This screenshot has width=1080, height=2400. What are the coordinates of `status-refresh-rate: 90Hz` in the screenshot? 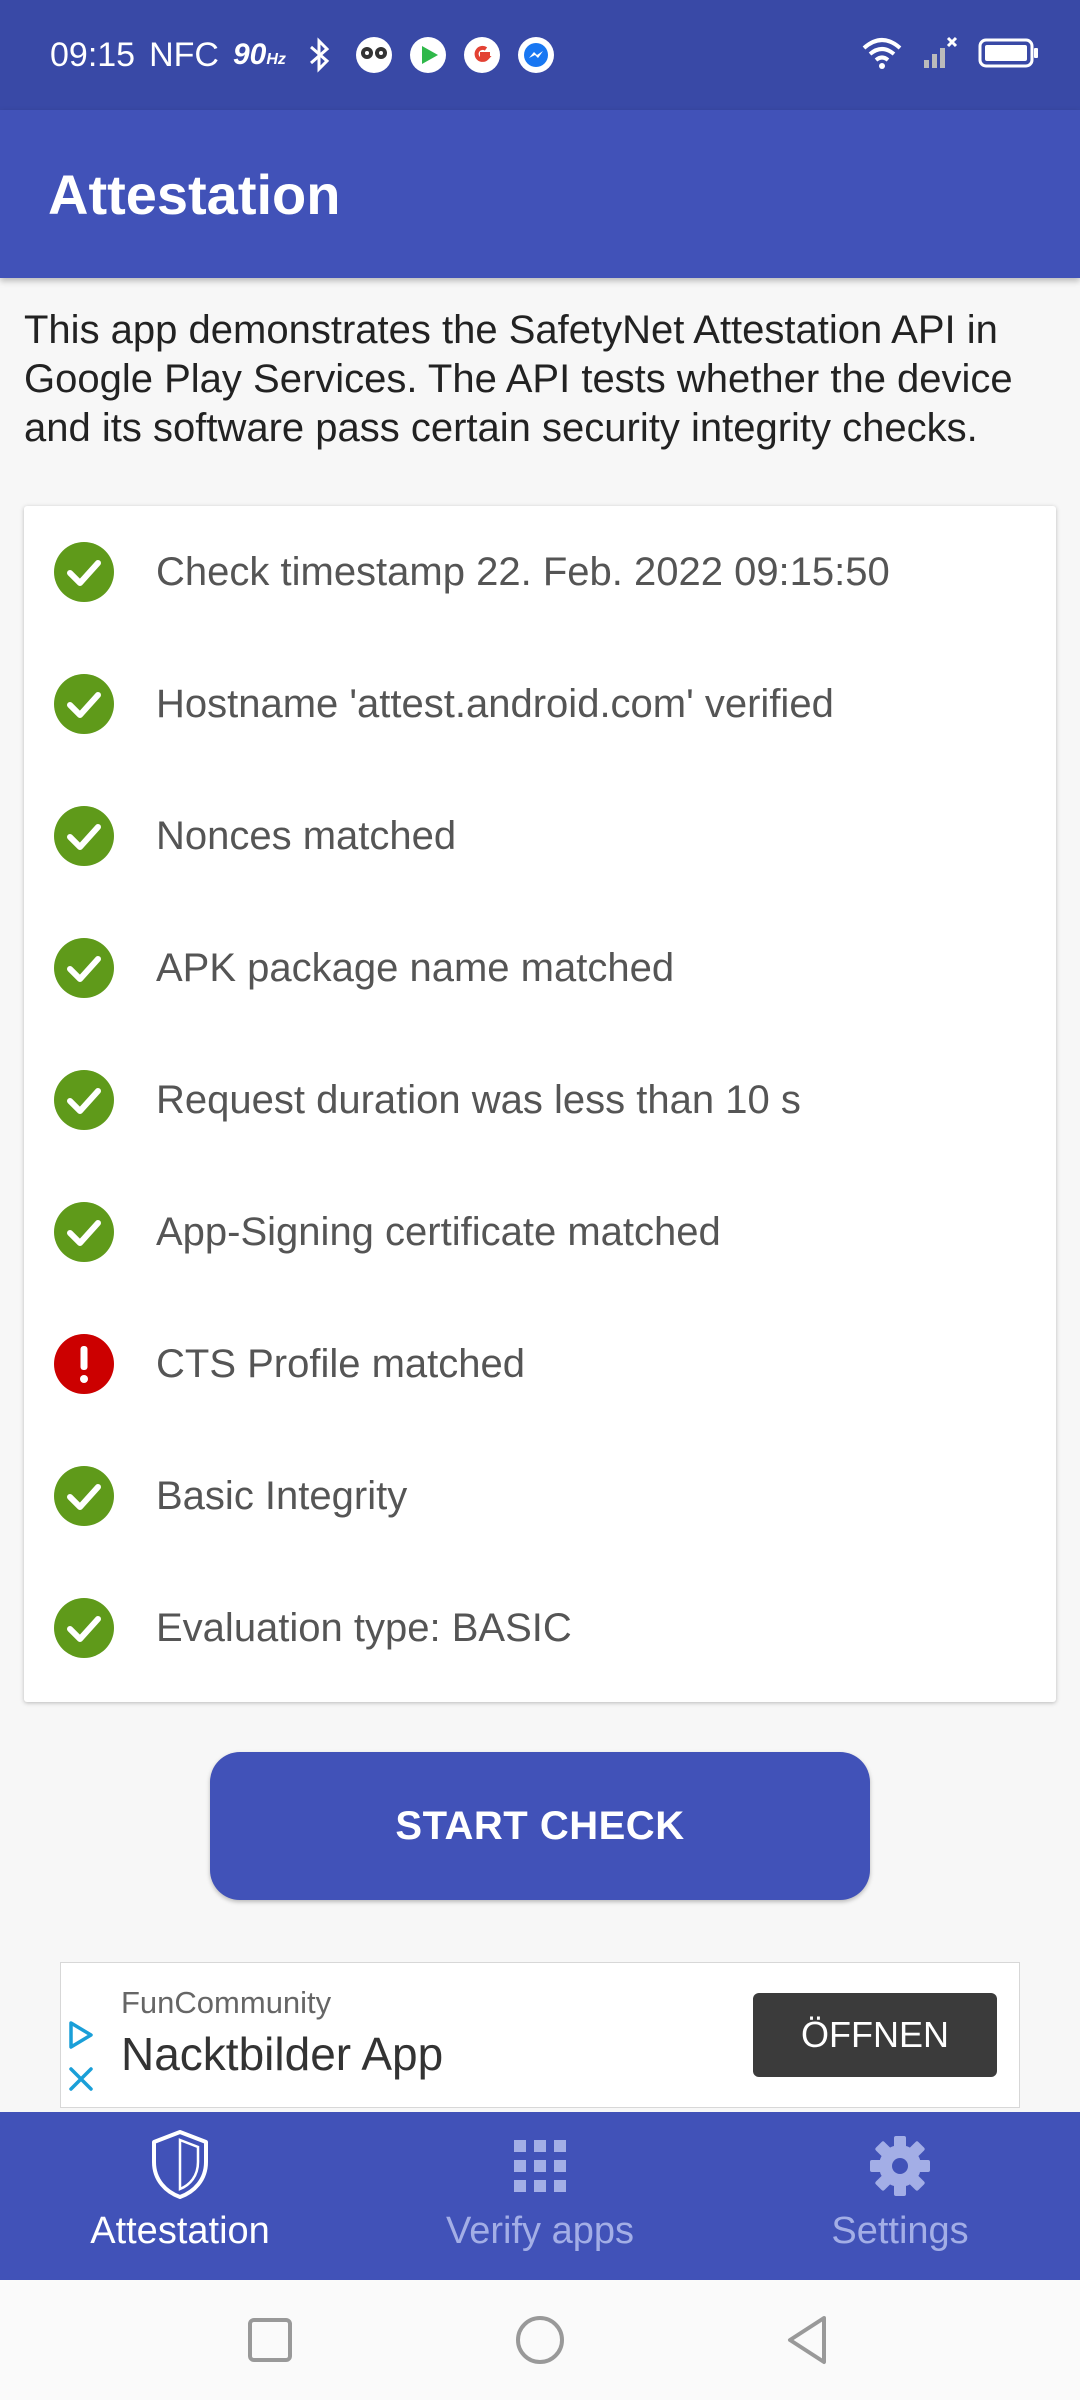 It's located at (259, 54).